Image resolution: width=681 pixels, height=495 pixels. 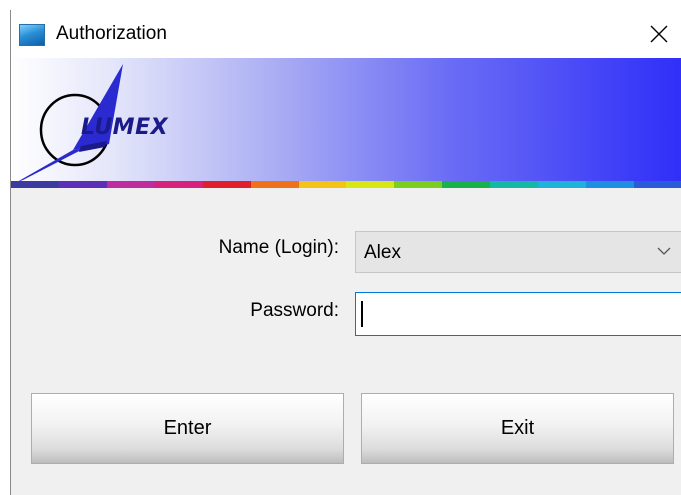 I want to click on enter-button: Enter, so click(x=187, y=428).